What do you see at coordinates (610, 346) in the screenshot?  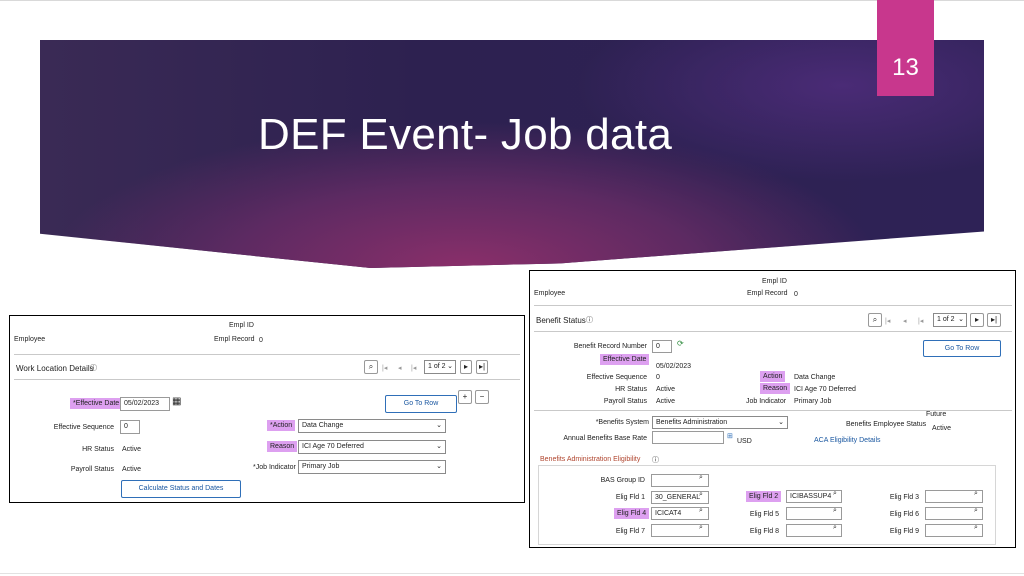 I see `benefit-record-label: Benefit Record Number` at bounding box center [610, 346].